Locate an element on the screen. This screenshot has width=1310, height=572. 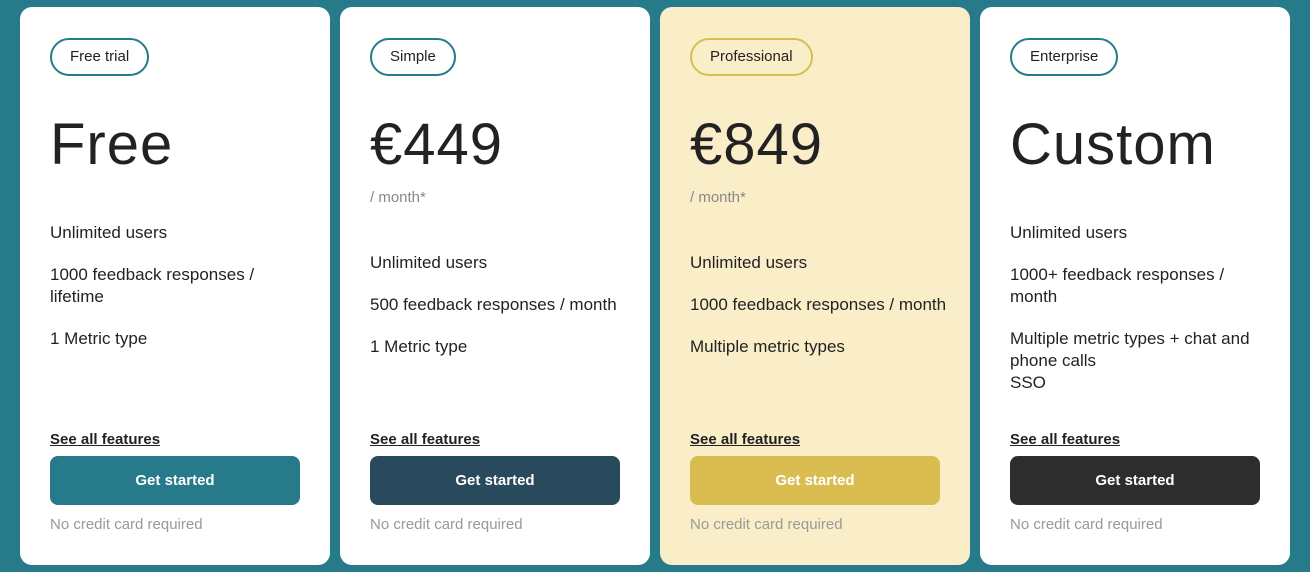
feature-item: Multiple metric types is located at coordinates (767, 346).